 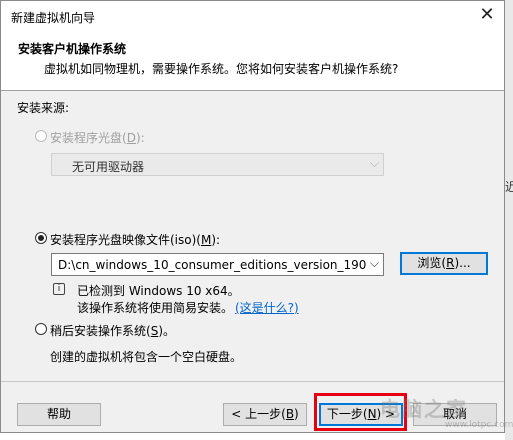 What do you see at coordinates (252, 15) in the screenshot?
I see `title-bar: 新建虚拟机向导 ✕` at bounding box center [252, 15].